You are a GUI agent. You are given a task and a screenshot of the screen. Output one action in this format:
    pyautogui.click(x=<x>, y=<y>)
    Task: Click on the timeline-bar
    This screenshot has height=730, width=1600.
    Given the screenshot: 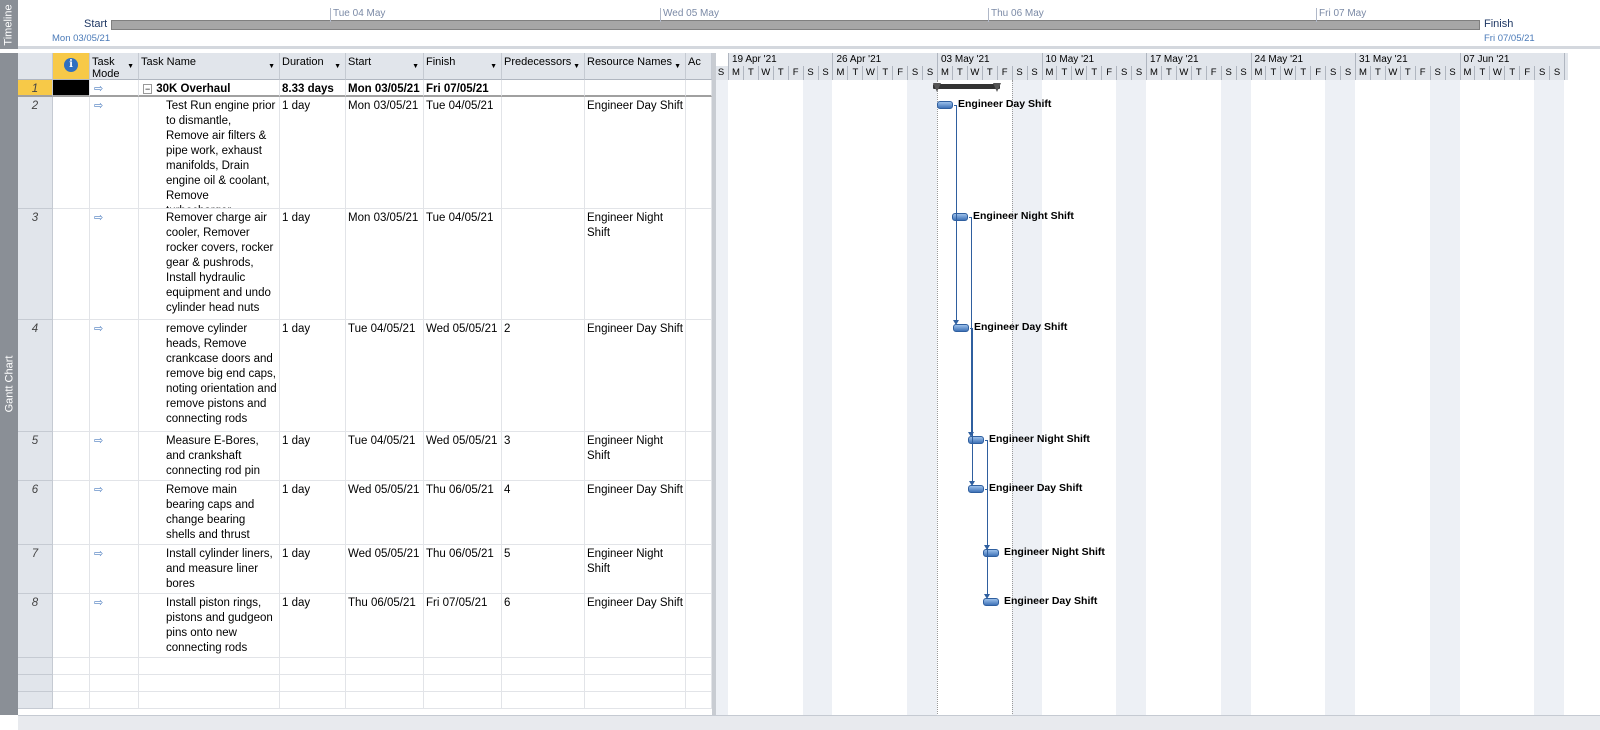 What is the action you would take?
    pyautogui.click(x=795, y=25)
    